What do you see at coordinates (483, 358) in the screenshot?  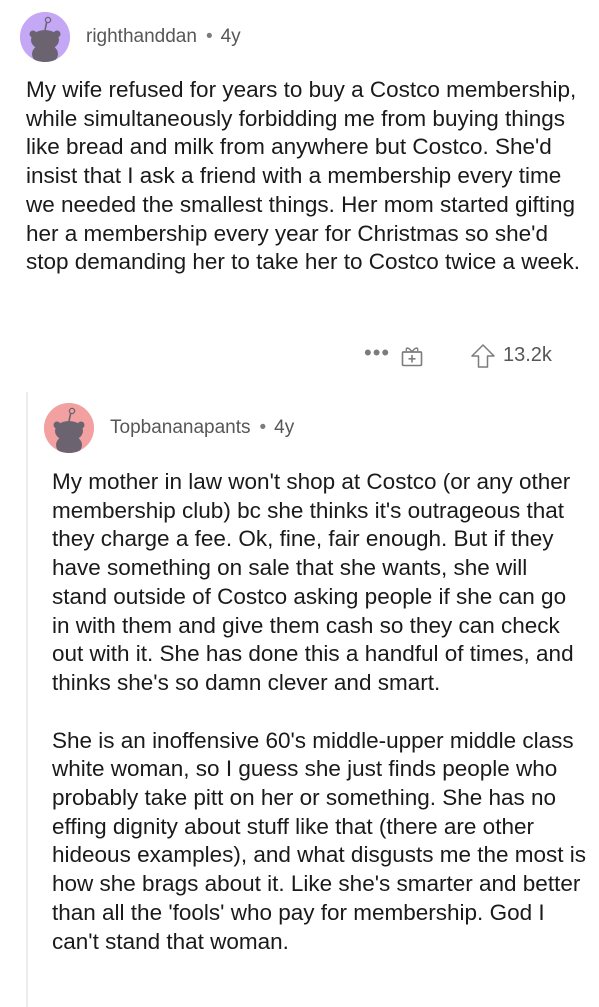 I see `upvote-arrow-icon` at bounding box center [483, 358].